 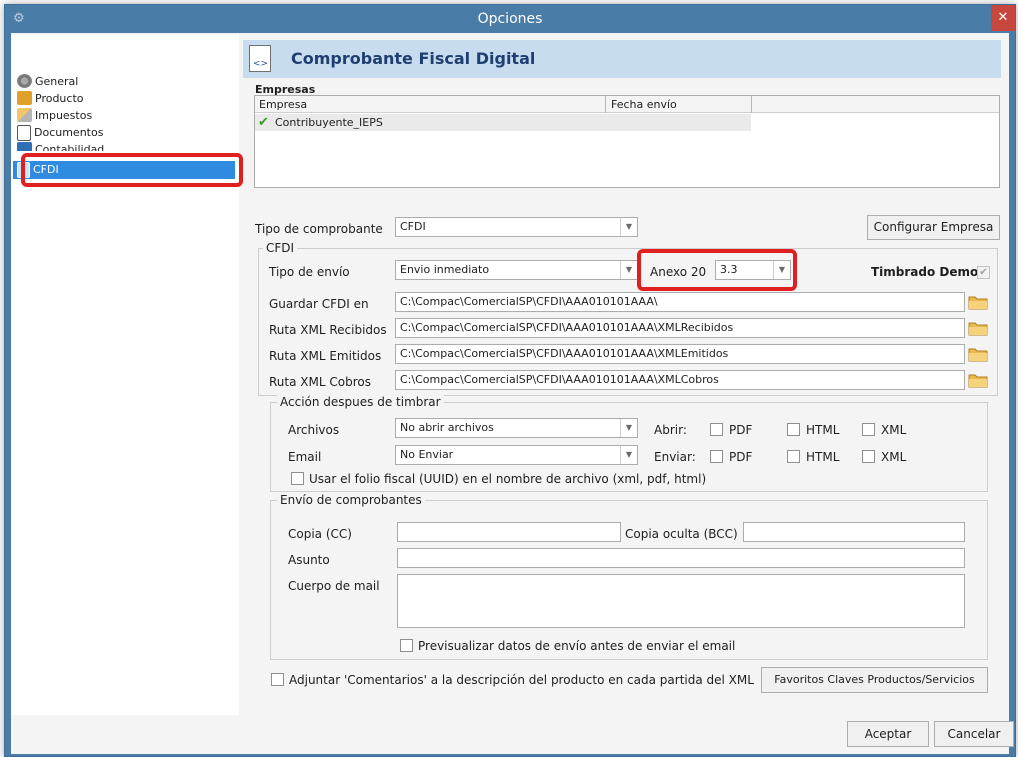 I want to click on abrir-label: Abrir:, so click(x=670, y=430).